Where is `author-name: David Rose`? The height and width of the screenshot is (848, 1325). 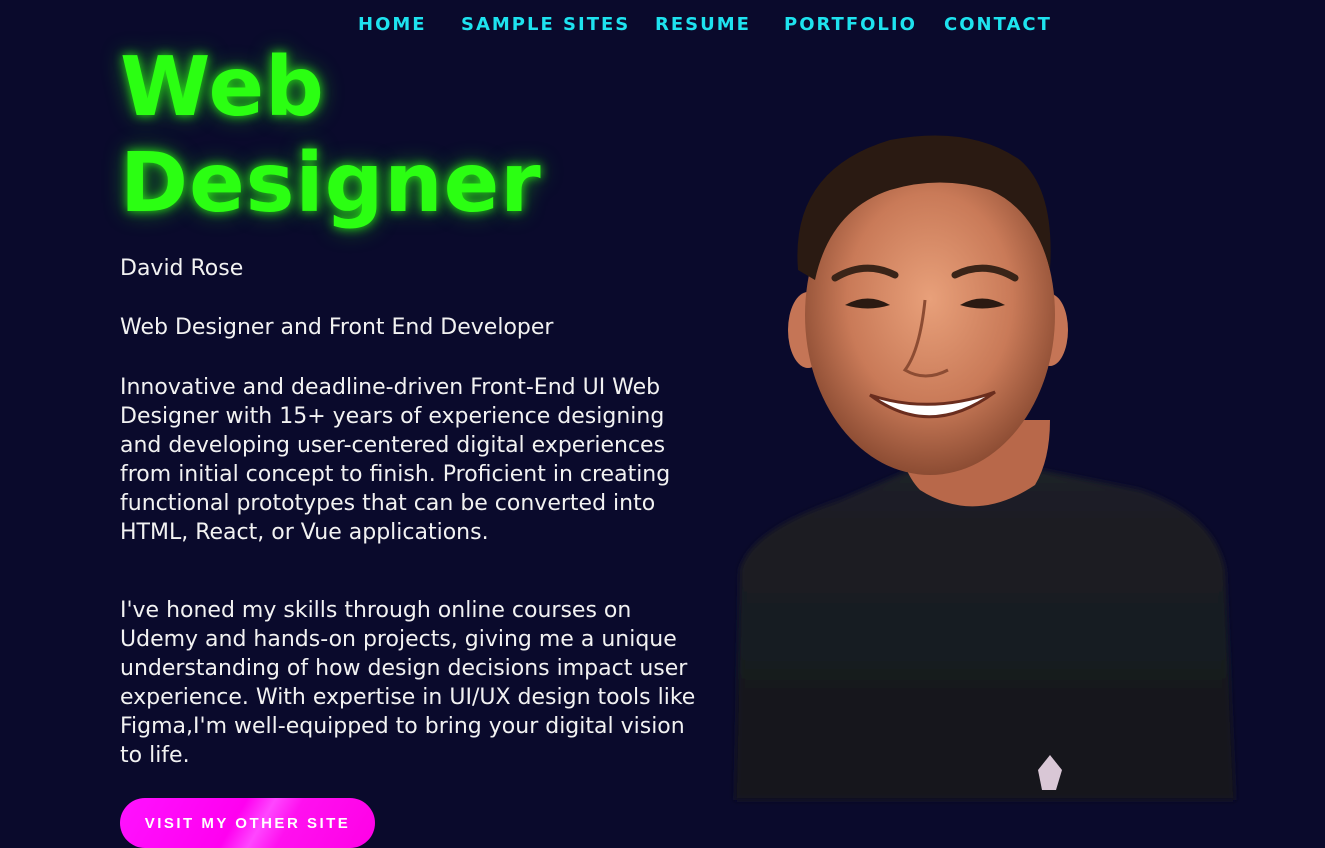
author-name: David Rose is located at coordinates (182, 268).